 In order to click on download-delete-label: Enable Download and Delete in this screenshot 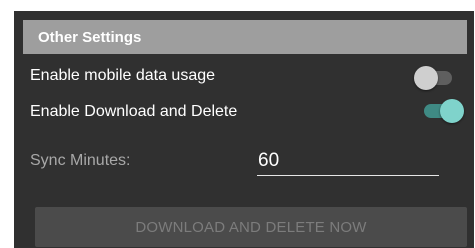, I will do `click(134, 111)`.